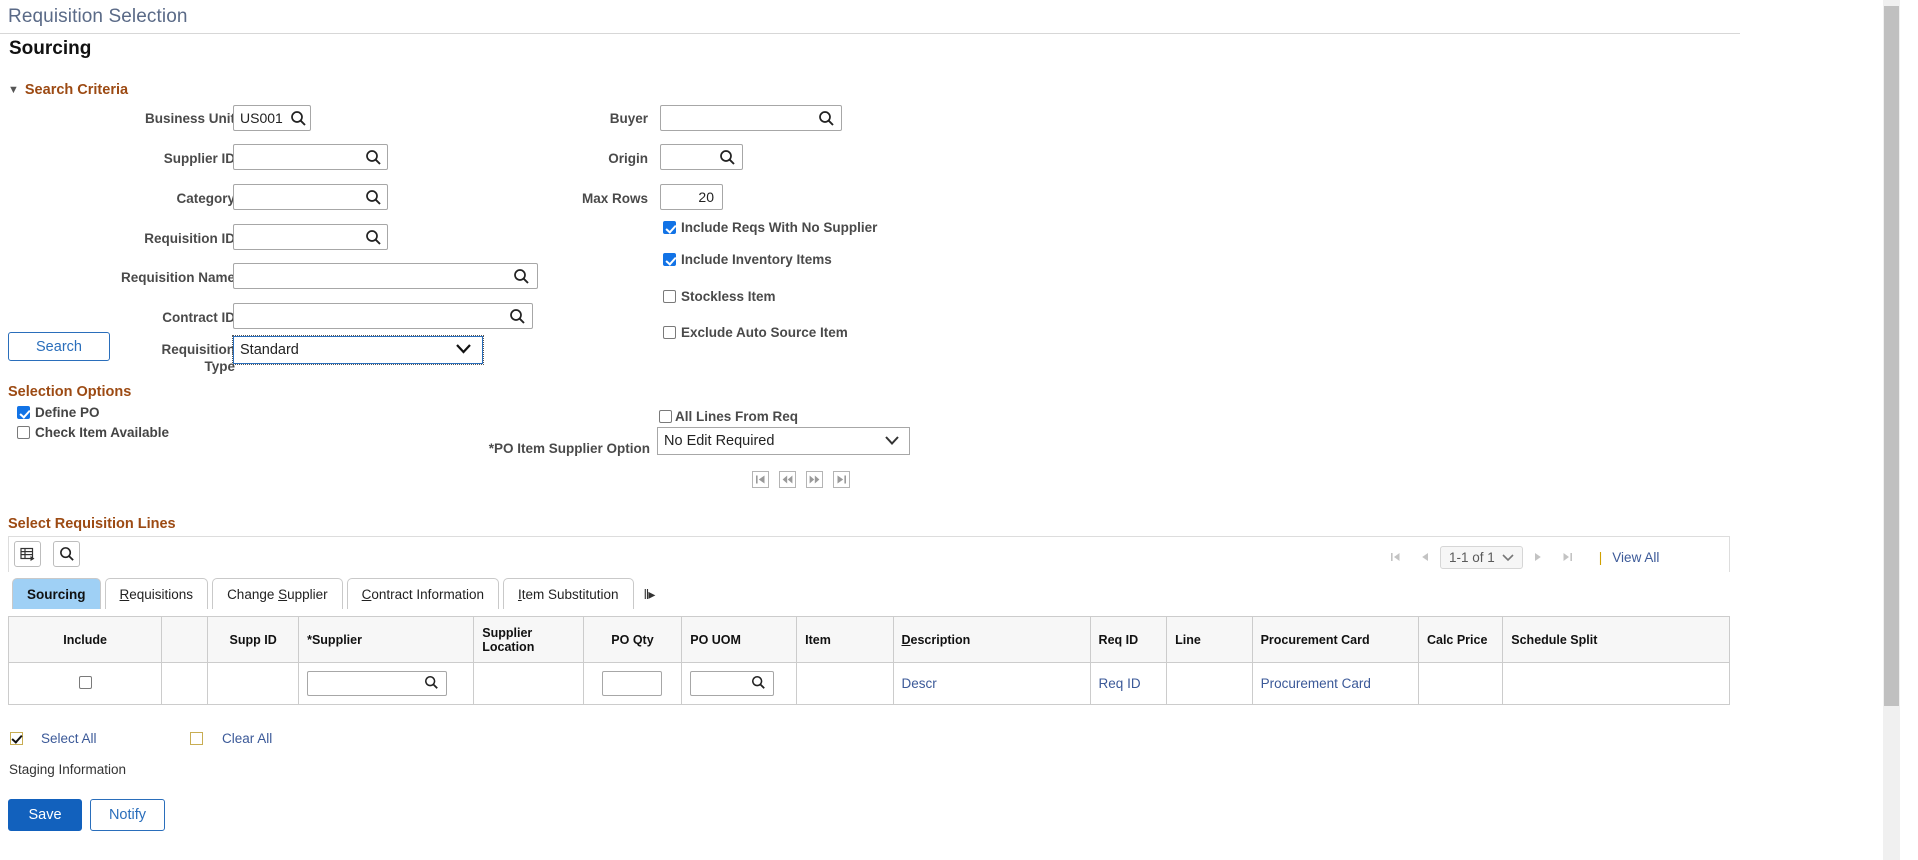 The image size is (1918, 860). I want to click on tab-change-supplier: Change Supplier, so click(277, 593).